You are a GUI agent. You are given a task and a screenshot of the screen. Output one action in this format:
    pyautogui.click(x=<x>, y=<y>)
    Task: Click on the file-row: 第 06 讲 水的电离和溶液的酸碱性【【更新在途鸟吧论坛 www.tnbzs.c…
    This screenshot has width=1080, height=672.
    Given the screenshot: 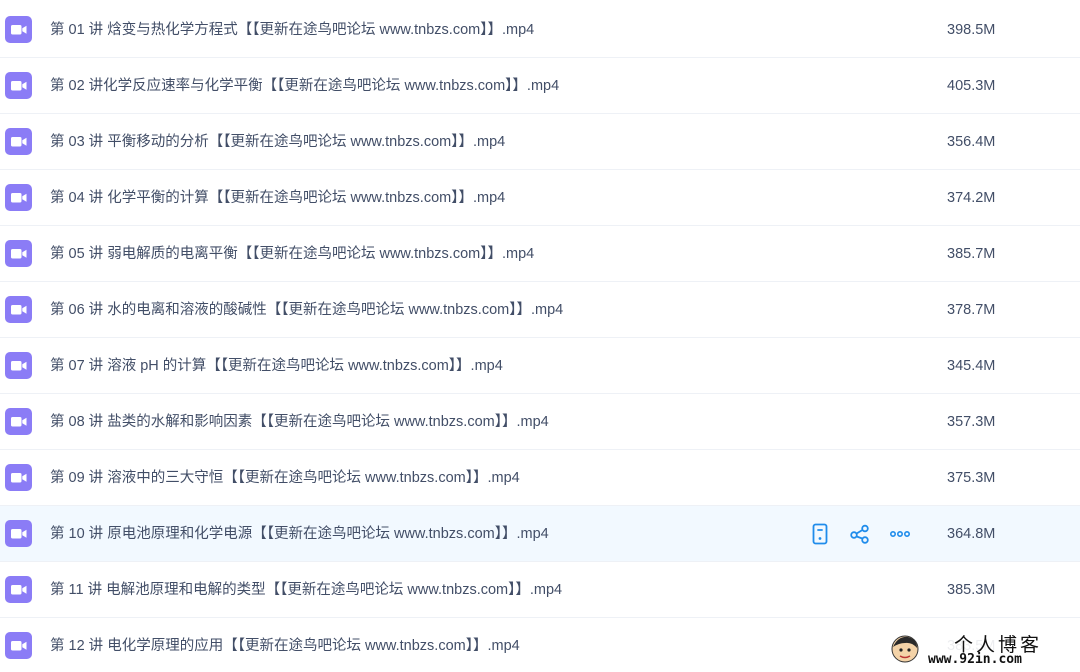 What is the action you would take?
    pyautogui.click(x=540, y=310)
    